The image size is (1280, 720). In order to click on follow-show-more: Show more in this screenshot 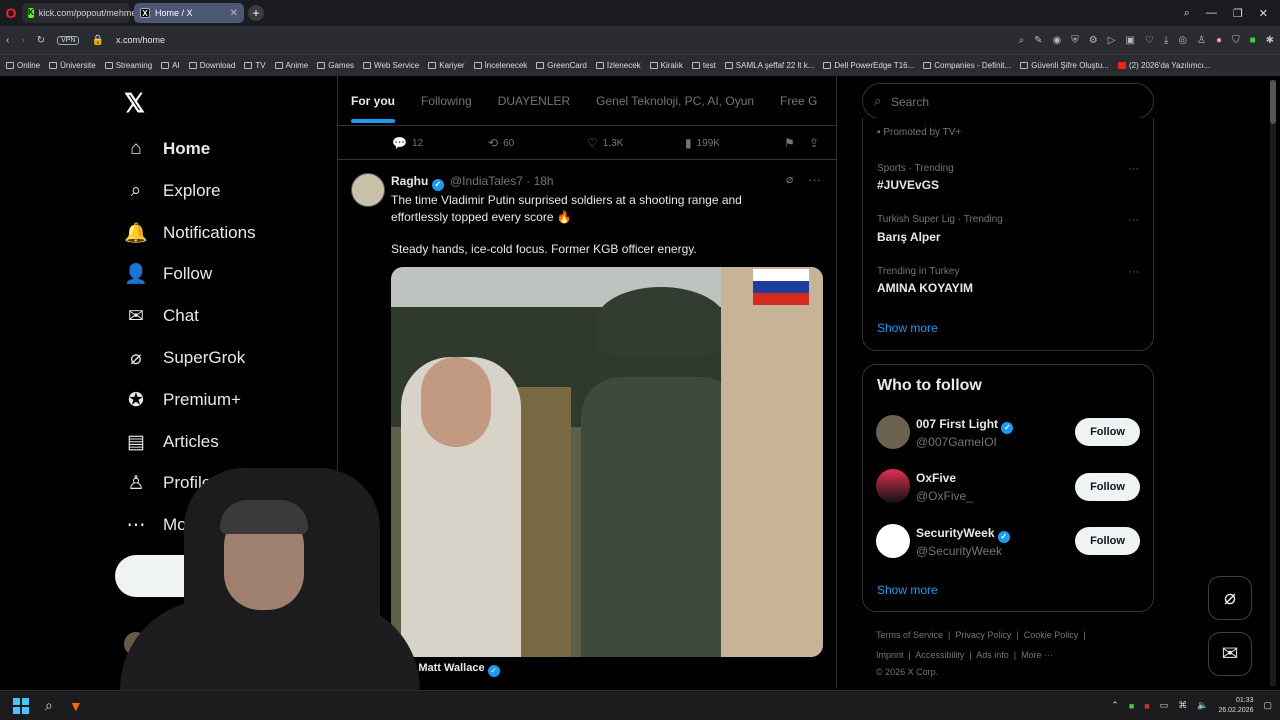, I will do `click(907, 590)`.